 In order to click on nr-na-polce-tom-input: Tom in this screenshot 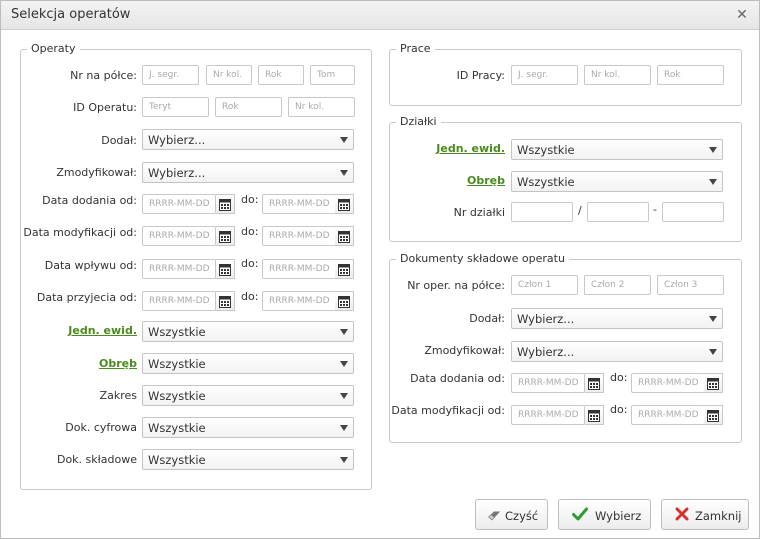, I will do `click(332, 75)`.